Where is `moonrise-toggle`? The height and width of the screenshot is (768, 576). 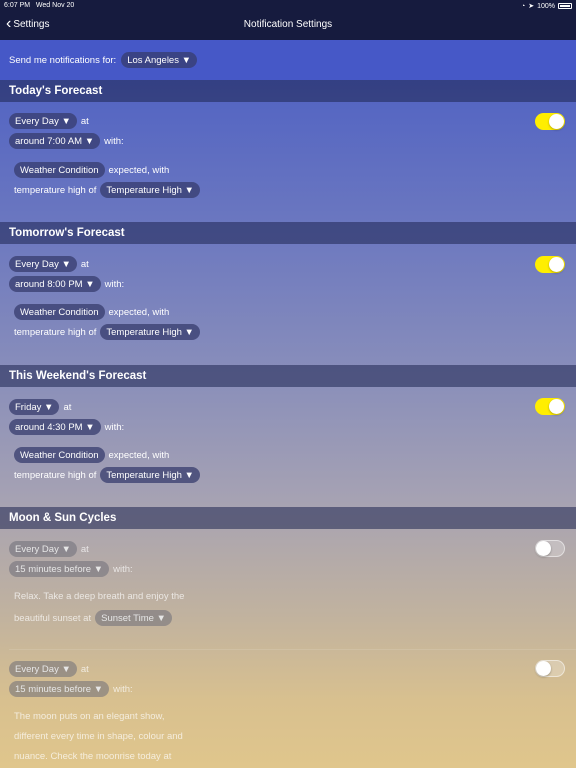 moonrise-toggle is located at coordinates (550, 668).